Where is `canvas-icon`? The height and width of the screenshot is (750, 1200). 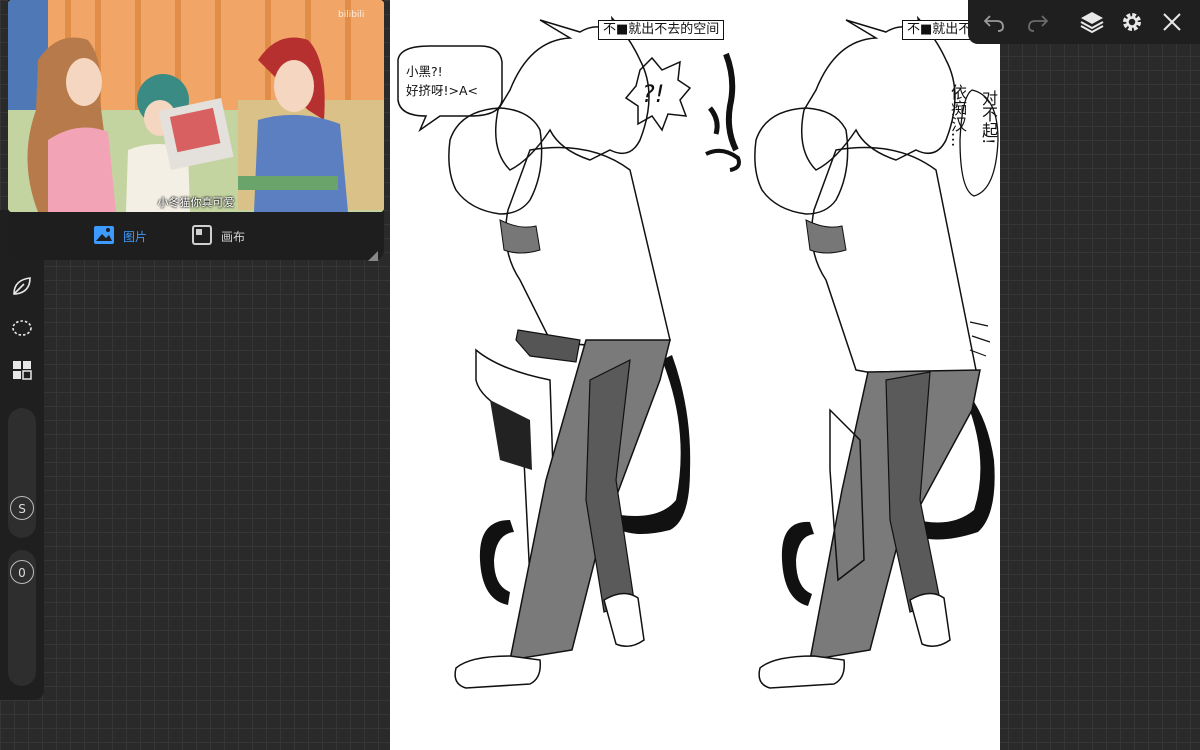 canvas-icon is located at coordinates (202, 236).